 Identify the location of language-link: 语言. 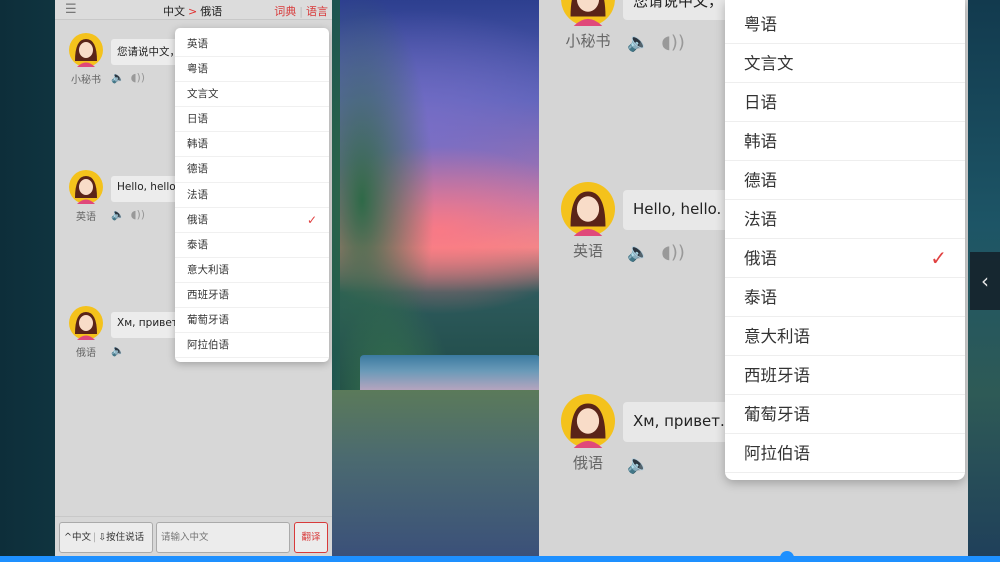
(317, 11).